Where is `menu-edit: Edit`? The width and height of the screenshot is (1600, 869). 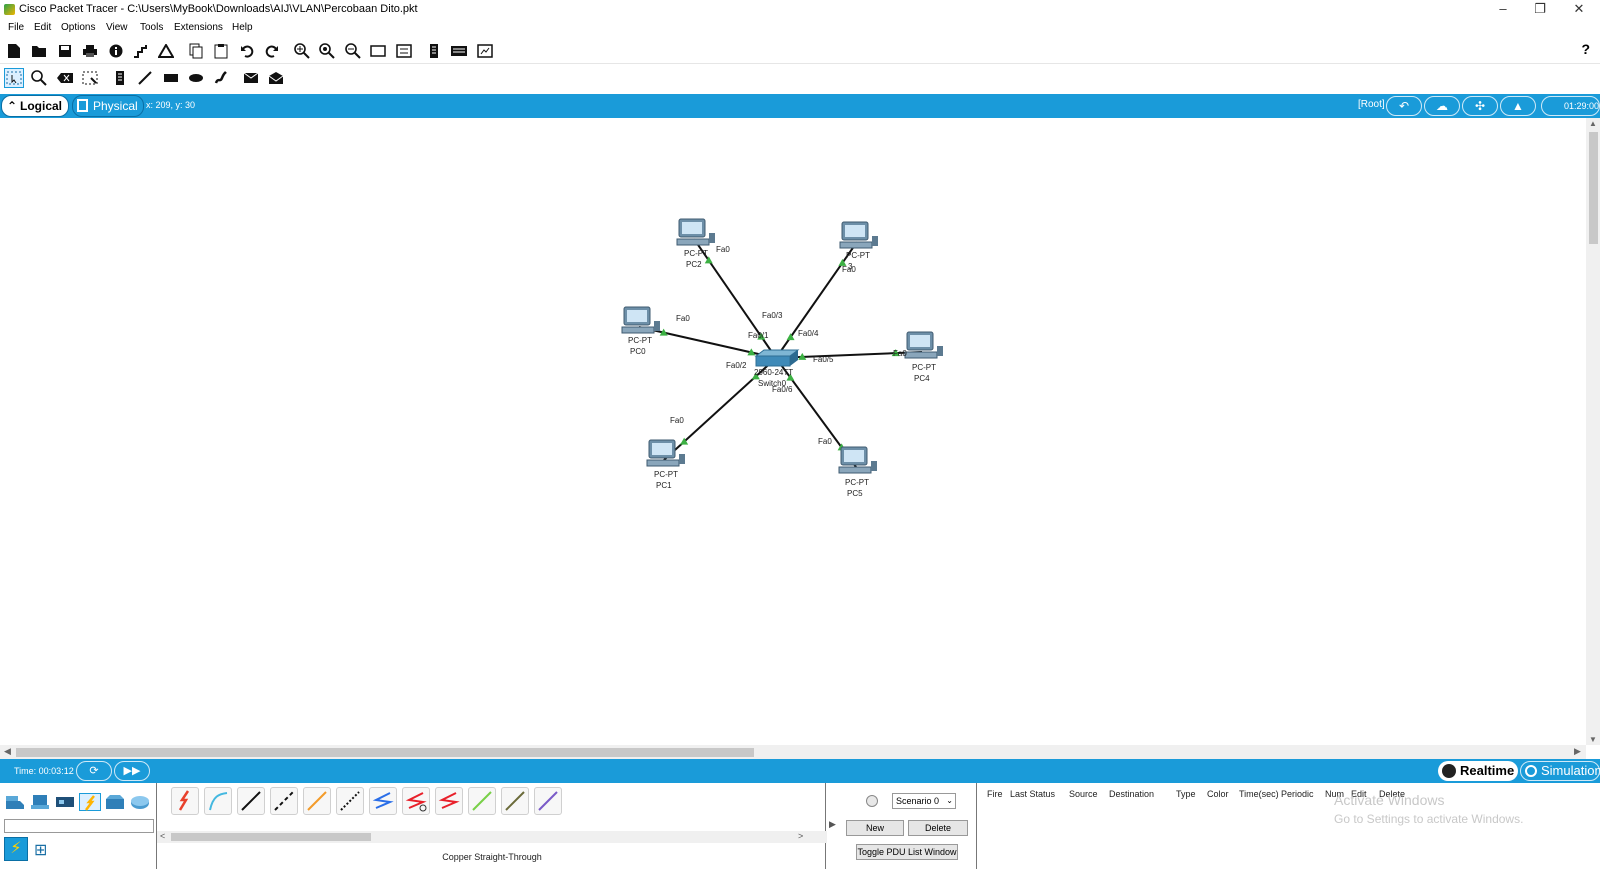
menu-edit: Edit is located at coordinates (42, 27).